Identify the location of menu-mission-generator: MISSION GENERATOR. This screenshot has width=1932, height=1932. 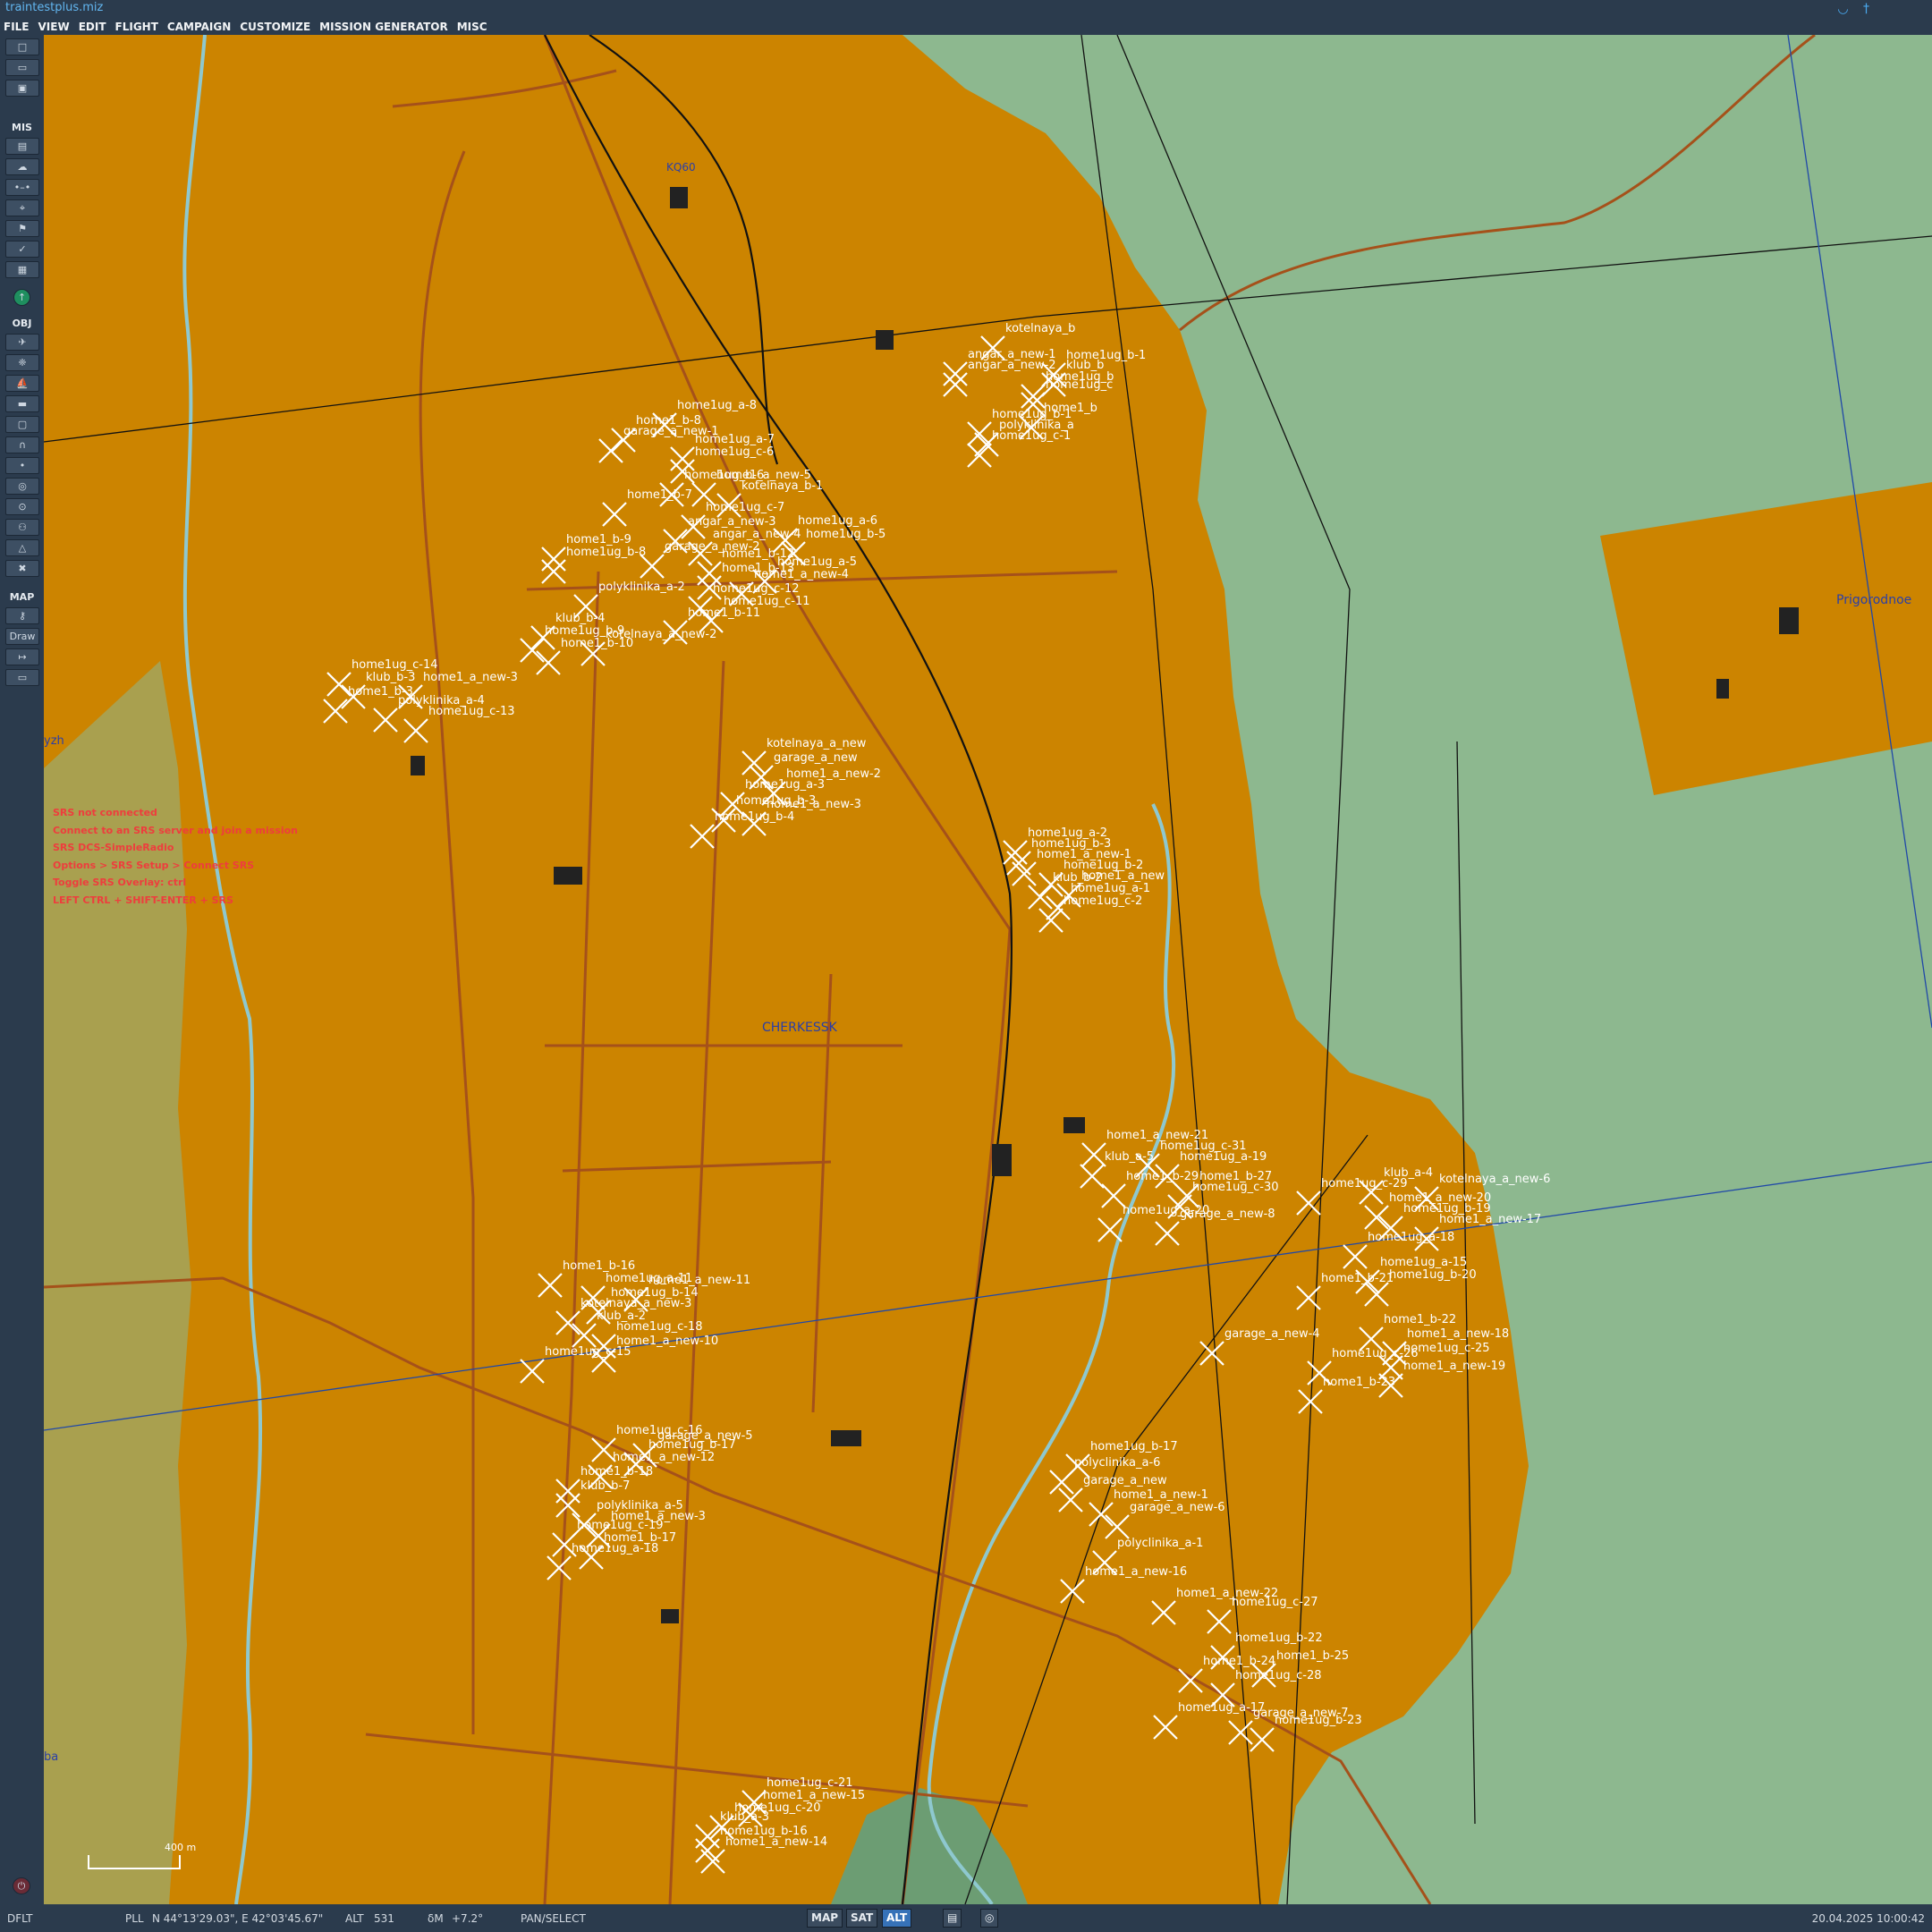
(384, 25).